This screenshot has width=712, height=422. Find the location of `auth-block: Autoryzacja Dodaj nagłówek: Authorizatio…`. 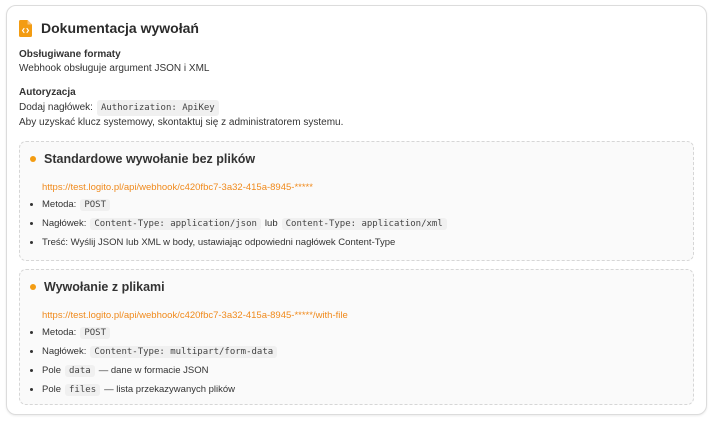

auth-block: Autoryzacja Dodaj nagłówek: Authorizatio… is located at coordinates (181, 108).